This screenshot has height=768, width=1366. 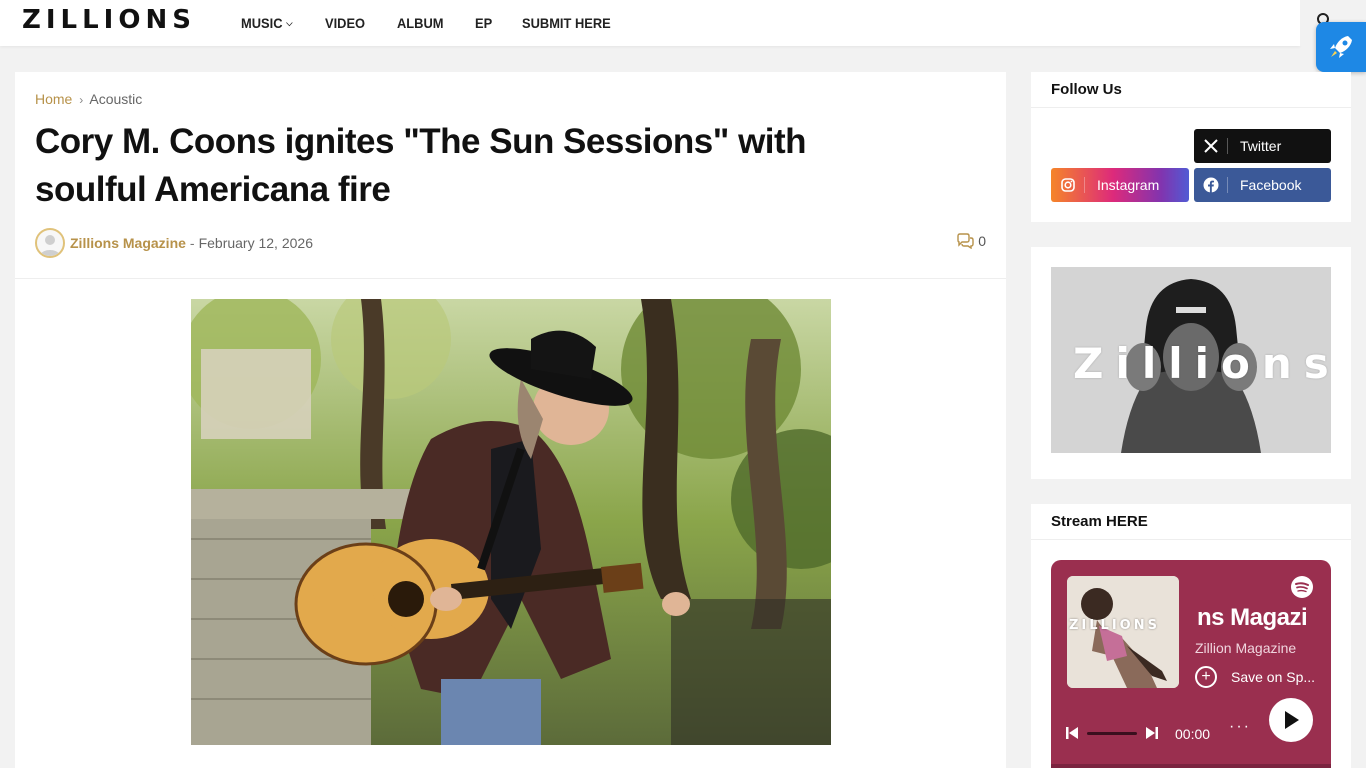 What do you see at coordinates (1271, 185) in the screenshot?
I see `facebook-label: Facebook` at bounding box center [1271, 185].